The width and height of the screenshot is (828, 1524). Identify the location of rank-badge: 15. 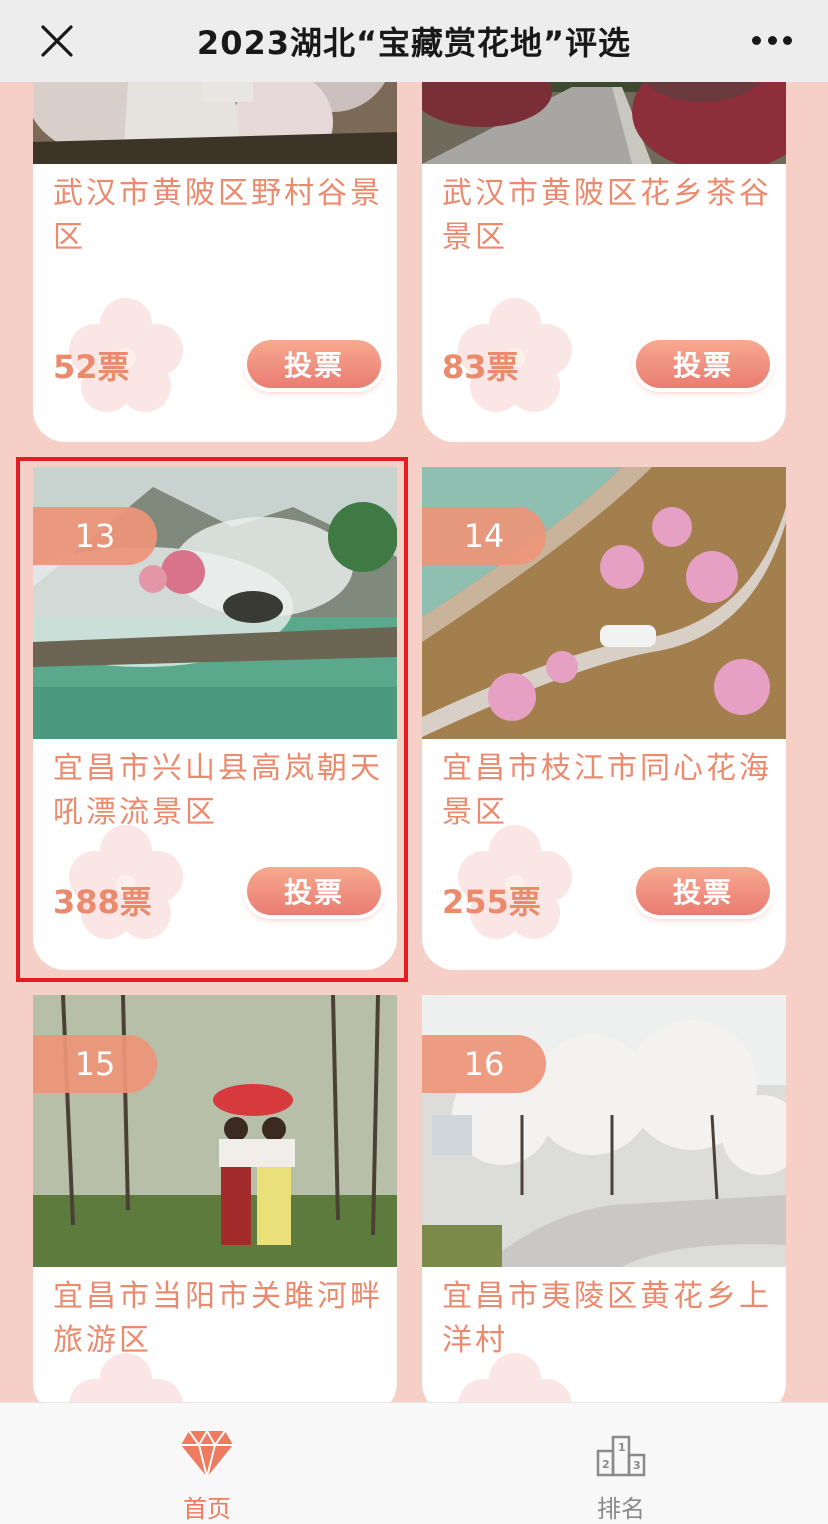
(95, 1064).